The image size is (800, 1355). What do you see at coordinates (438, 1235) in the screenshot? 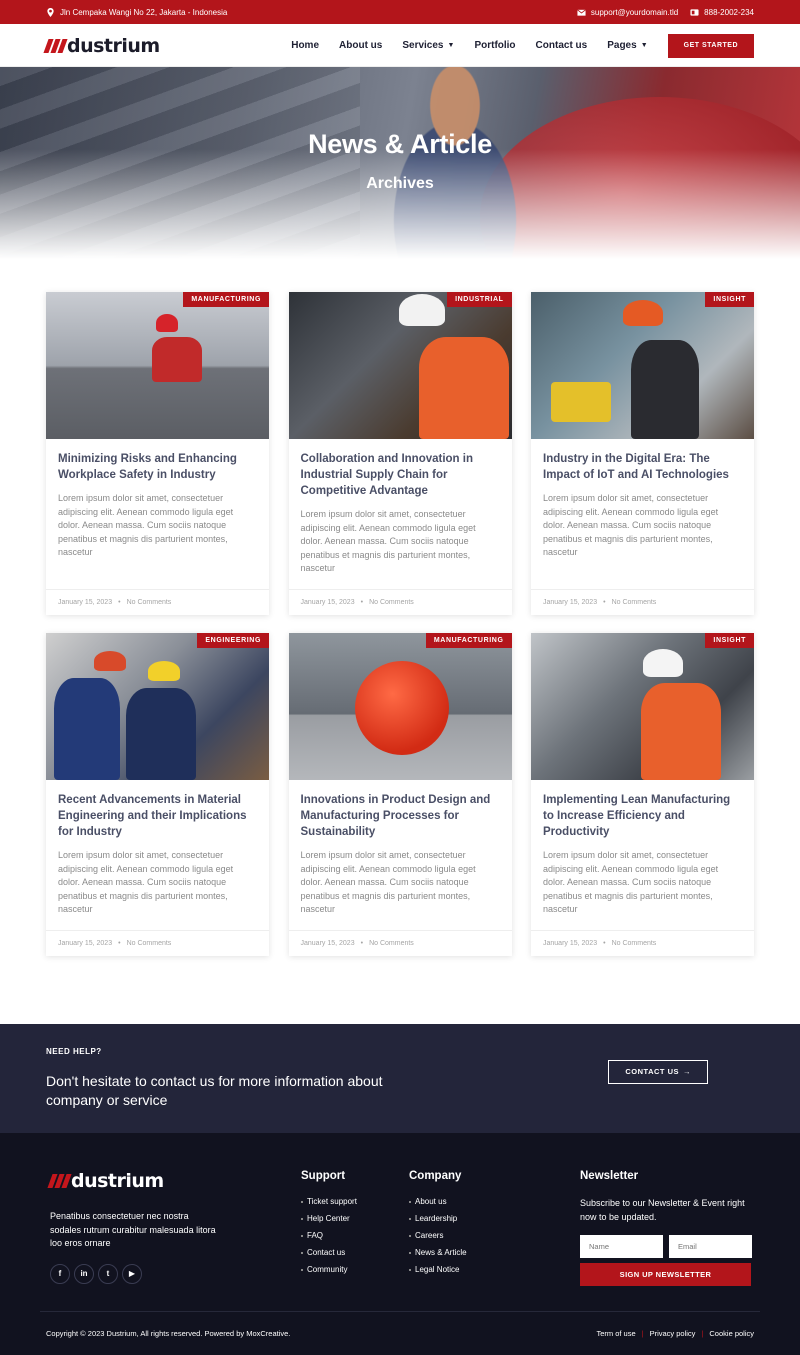
I see `footer-link: Careers` at bounding box center [438, 1235].